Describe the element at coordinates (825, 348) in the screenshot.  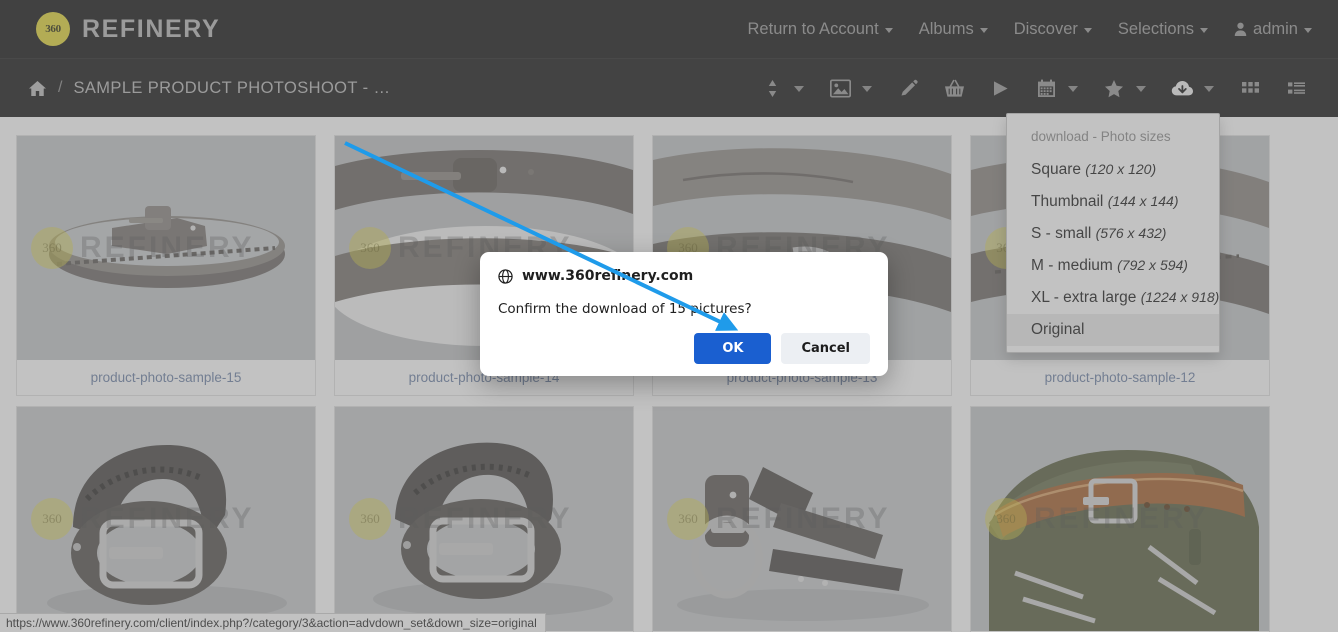
I see `cancel-button: Cancel` at that location.